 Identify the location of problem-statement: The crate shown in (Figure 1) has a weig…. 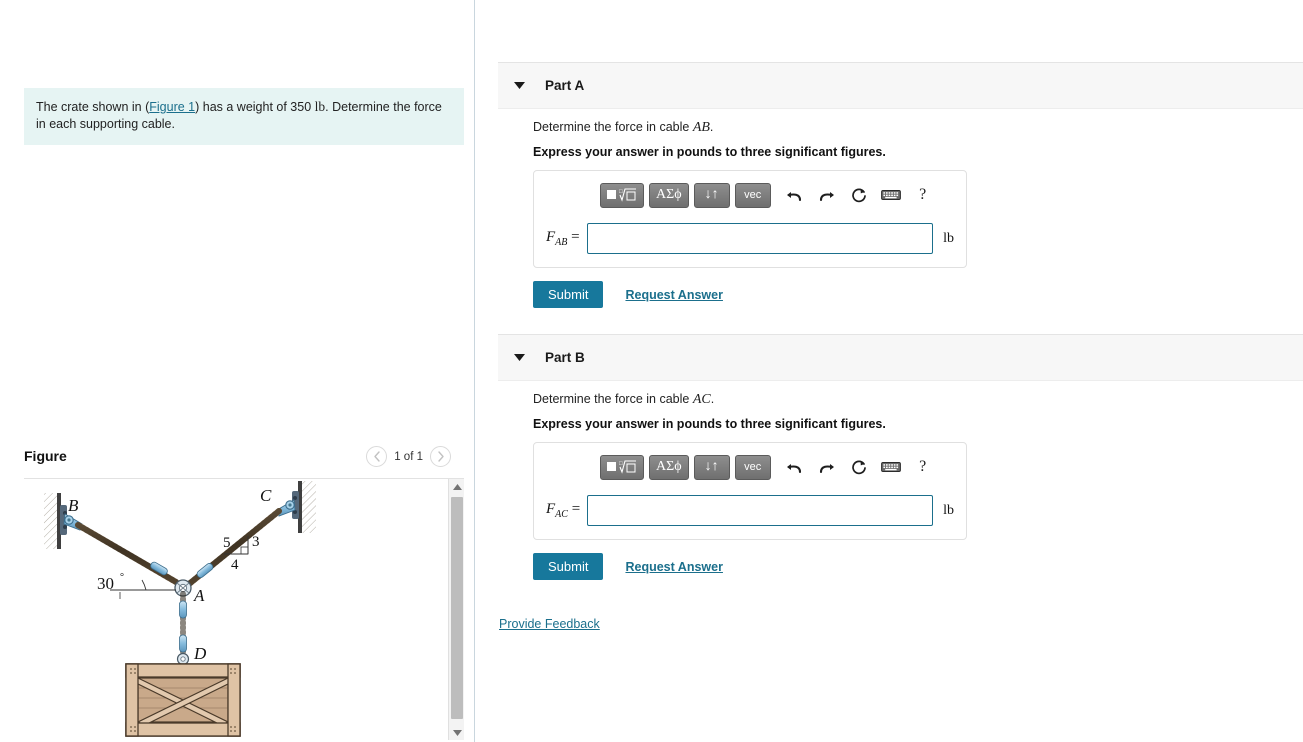
(244, 116).